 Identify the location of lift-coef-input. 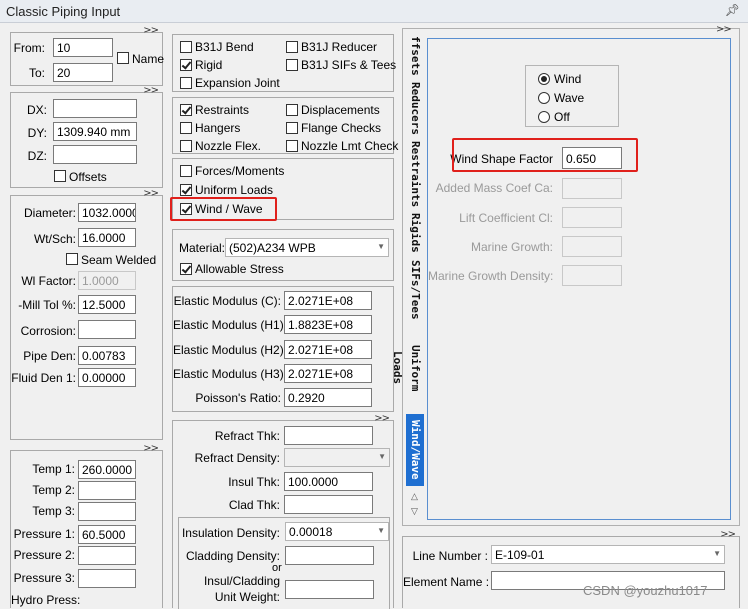
(592, 217).